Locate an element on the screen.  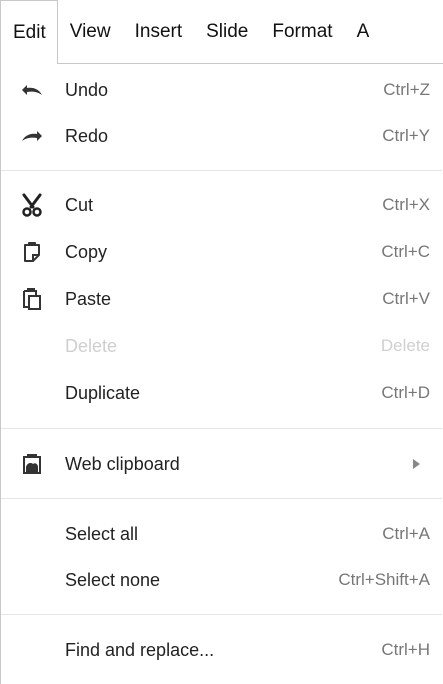
select-none-label: Select none is located at coordinates (113, 579).